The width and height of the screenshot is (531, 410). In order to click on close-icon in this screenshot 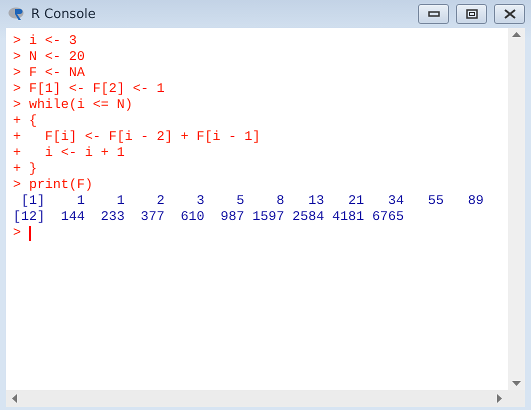, I will do `click(510, 14)`.